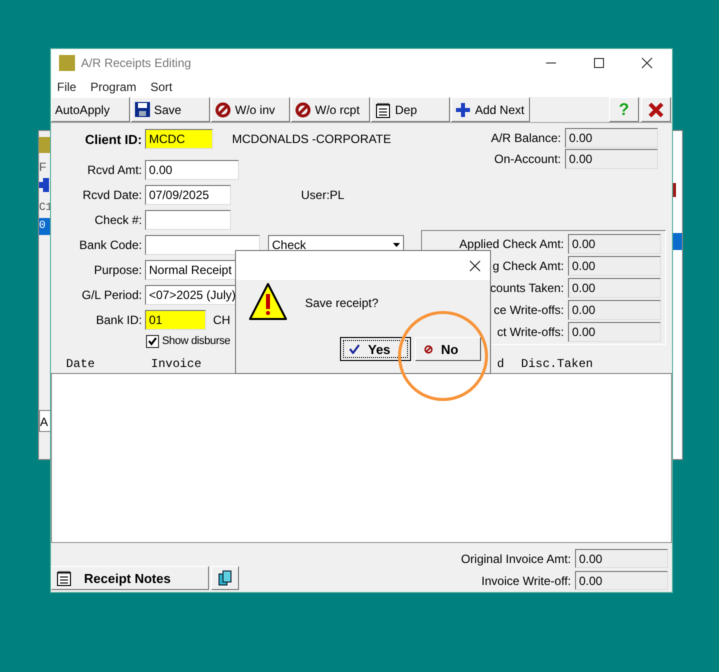 The width and height of the screenshot is (719, 672). Describe the element at coordinates (196, 341) in the screenshot. I see `checkbox-label: Show disburse` at that location.